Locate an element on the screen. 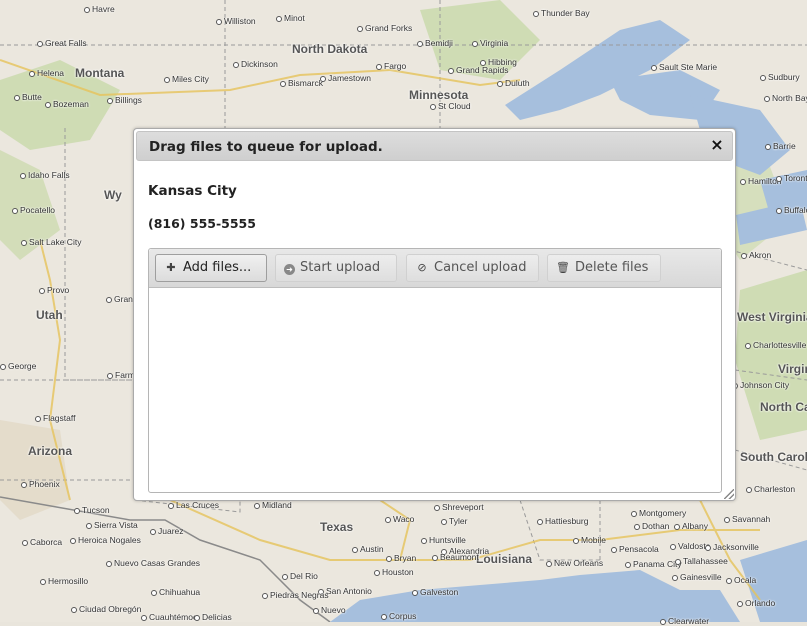  map-label: Sault Ste Marie is located at coordinates (684, 67).